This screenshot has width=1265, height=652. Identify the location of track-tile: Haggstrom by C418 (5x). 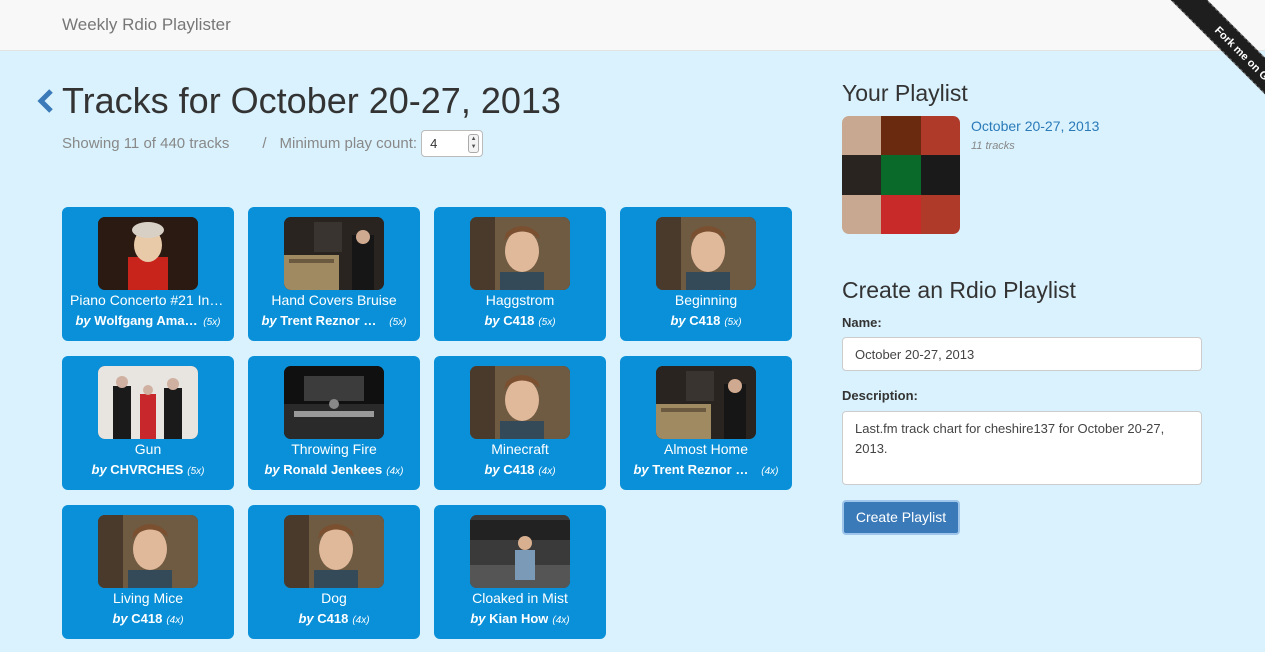
(520, 274).